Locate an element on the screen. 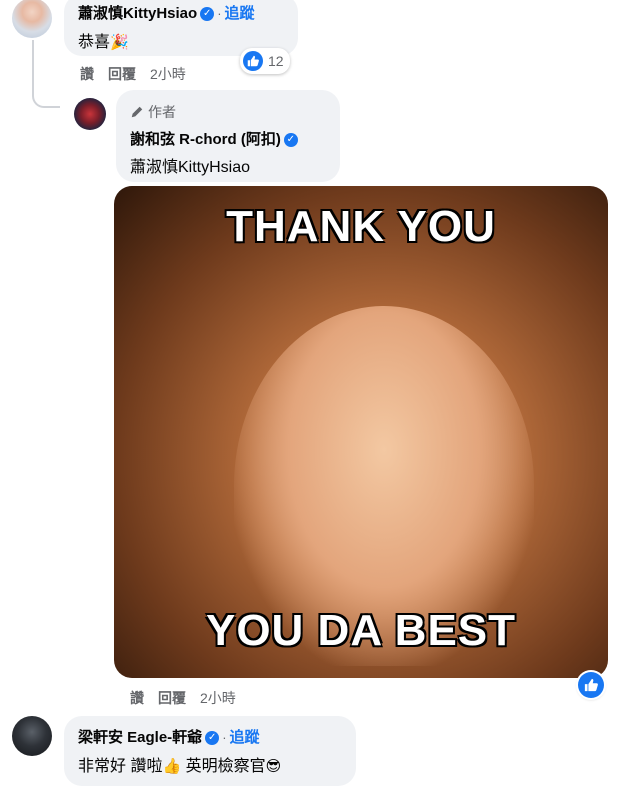  sunglasses-face-icon: 😎 is located at coordinates (273, 766).